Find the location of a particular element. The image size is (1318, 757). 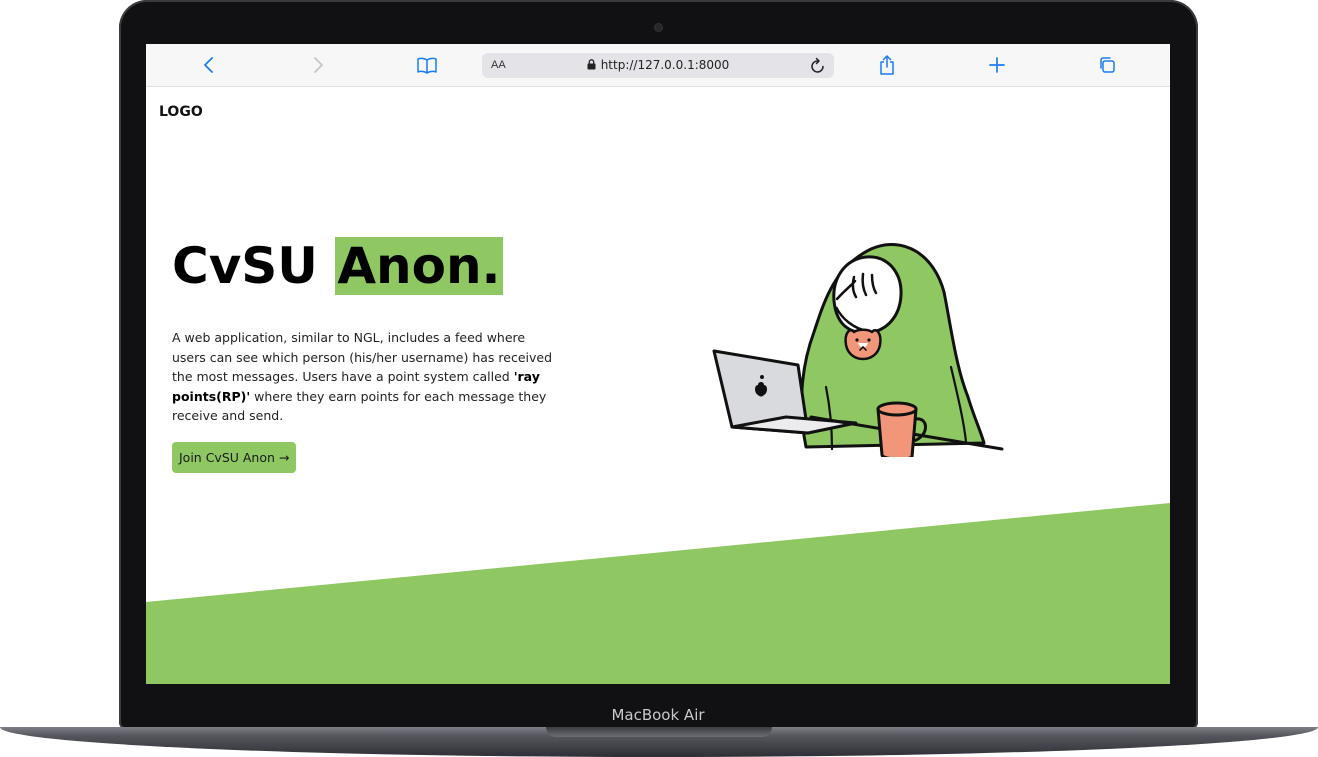

forward-icon is located at coordinates (318, 65).